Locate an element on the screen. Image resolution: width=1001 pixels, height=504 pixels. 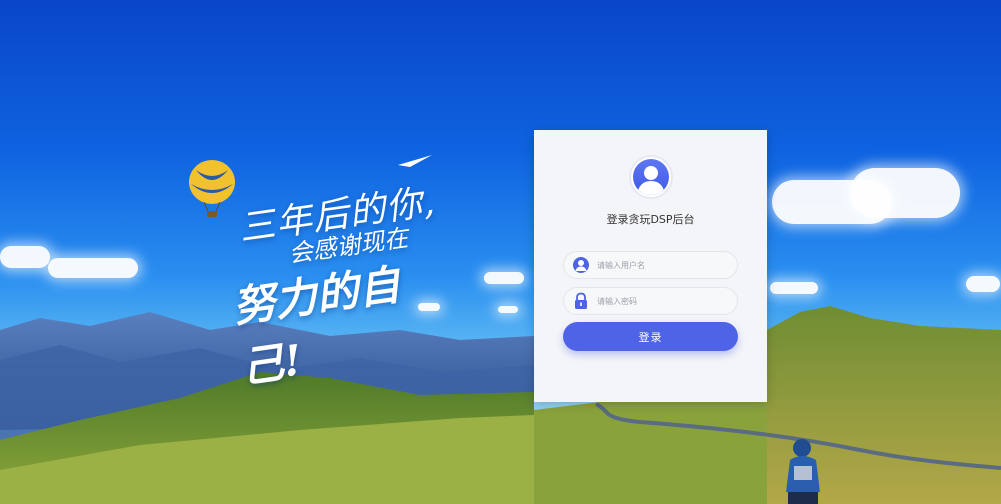
hot-air-balloon-icon is located at coordinates (212, 188).